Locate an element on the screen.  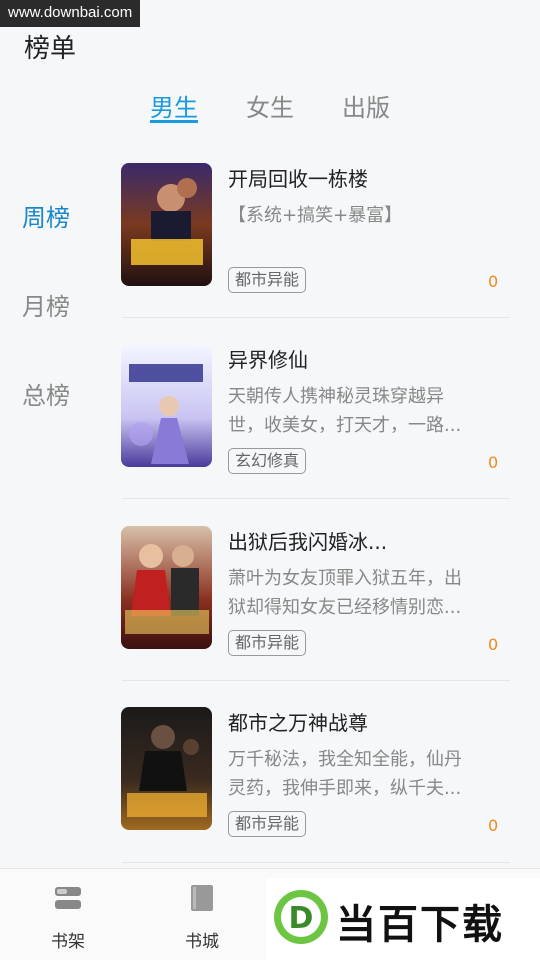
category-tabs: 男生 女生 出版 is located at coordinates (280, 108).